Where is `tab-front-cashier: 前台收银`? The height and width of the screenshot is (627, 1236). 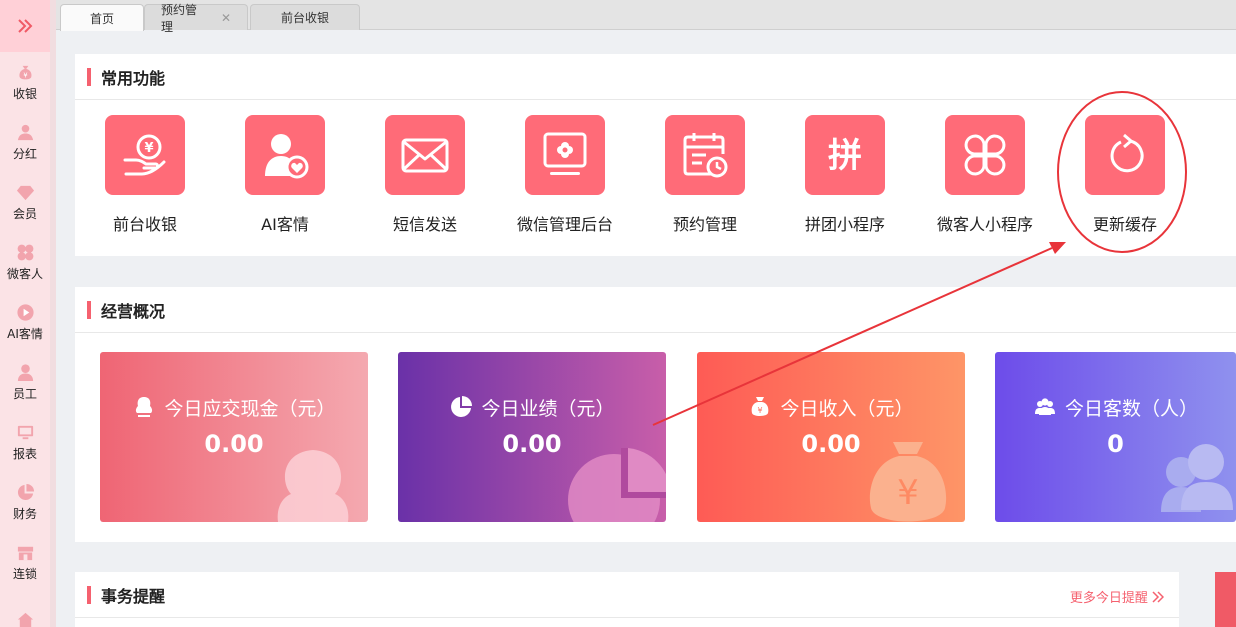 tab-front-cashier: 前台收银 is located at coordinates (305, 17).